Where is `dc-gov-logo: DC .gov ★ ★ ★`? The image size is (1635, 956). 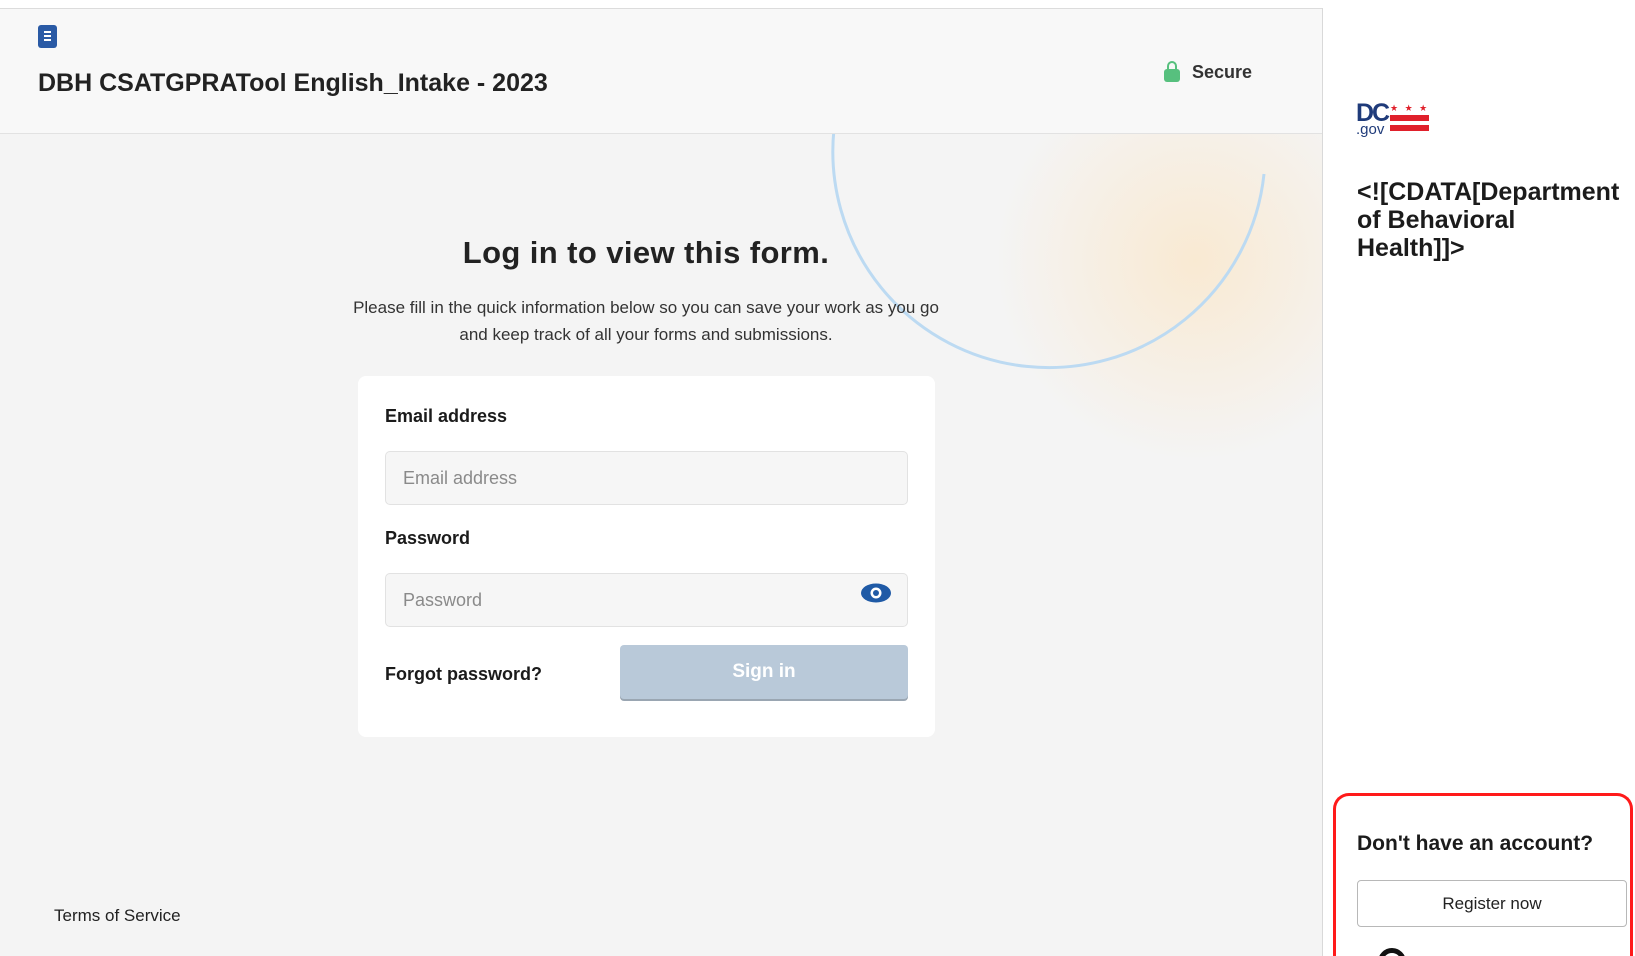
dc-gov-logo: DC .gov ★ ★ ★ is located at coordinates (1396, 123).